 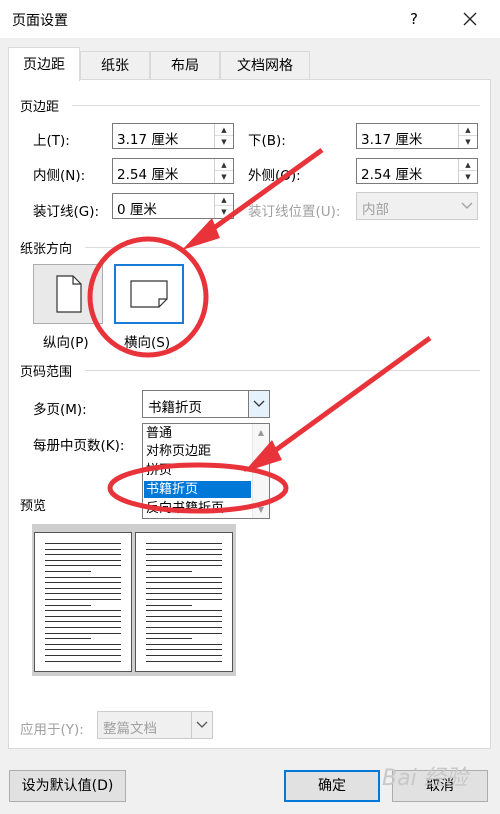 I want to click on inside-margin-spinner: 2.54 厘米 ▲ ▼, so click(x=173, y=171).